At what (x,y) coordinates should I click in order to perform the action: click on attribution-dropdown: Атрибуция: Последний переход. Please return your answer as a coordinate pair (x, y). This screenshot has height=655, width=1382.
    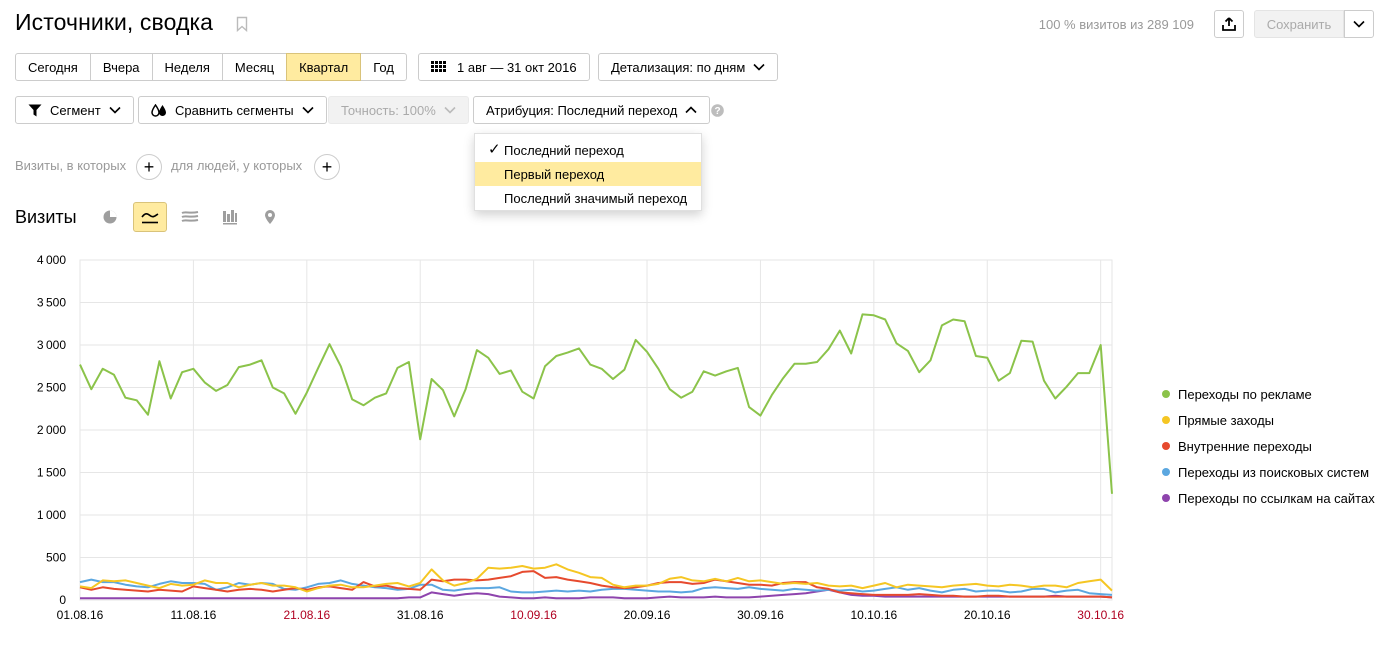
    Looking at the image, I should click on (592, 110).